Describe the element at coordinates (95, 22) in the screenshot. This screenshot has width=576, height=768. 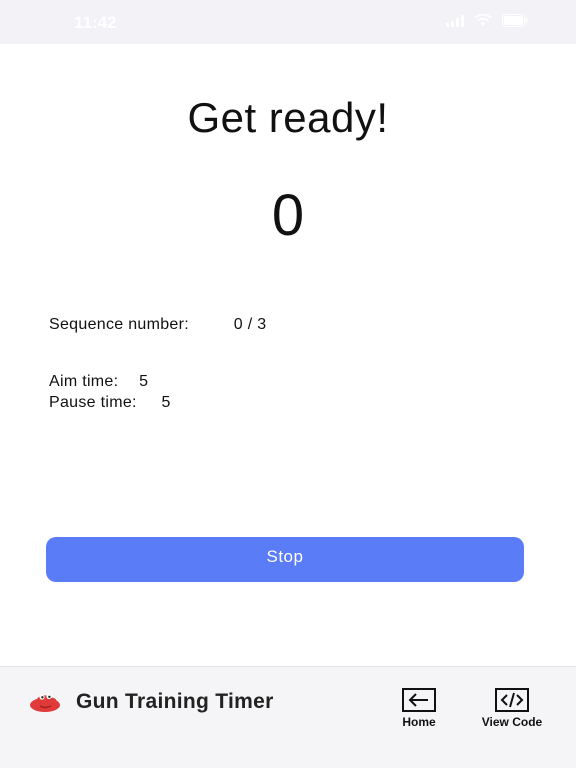
I see `status-time: 11:42` at that location.